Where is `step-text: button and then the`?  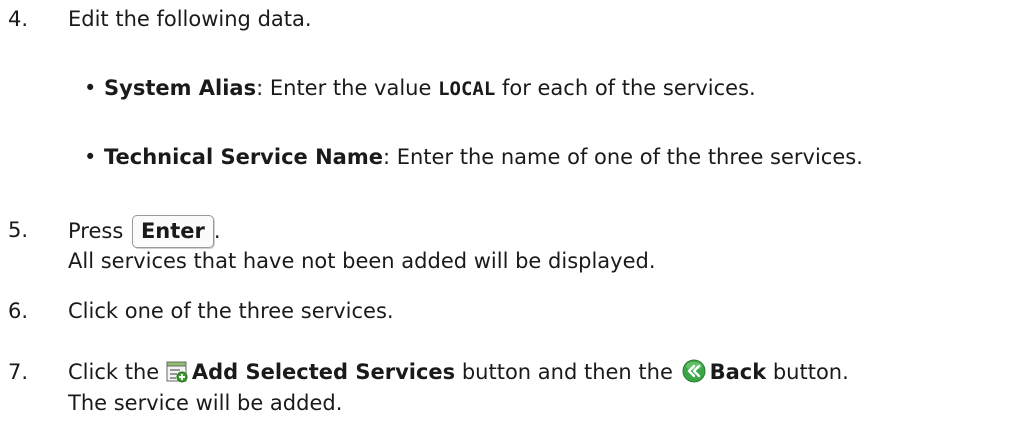
step-text: button and then the is located at coordinates (567, 372).